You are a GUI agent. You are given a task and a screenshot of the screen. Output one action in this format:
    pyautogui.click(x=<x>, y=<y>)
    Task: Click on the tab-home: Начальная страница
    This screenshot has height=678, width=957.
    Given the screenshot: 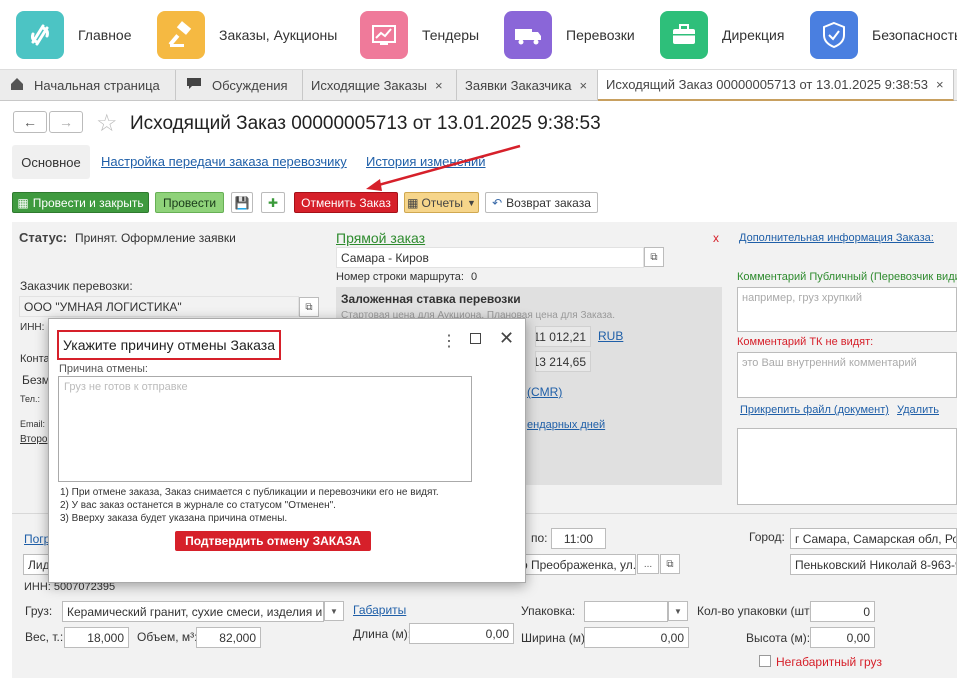 What is the action you would take?
    pyautogui.click(x=88, y=85)
    